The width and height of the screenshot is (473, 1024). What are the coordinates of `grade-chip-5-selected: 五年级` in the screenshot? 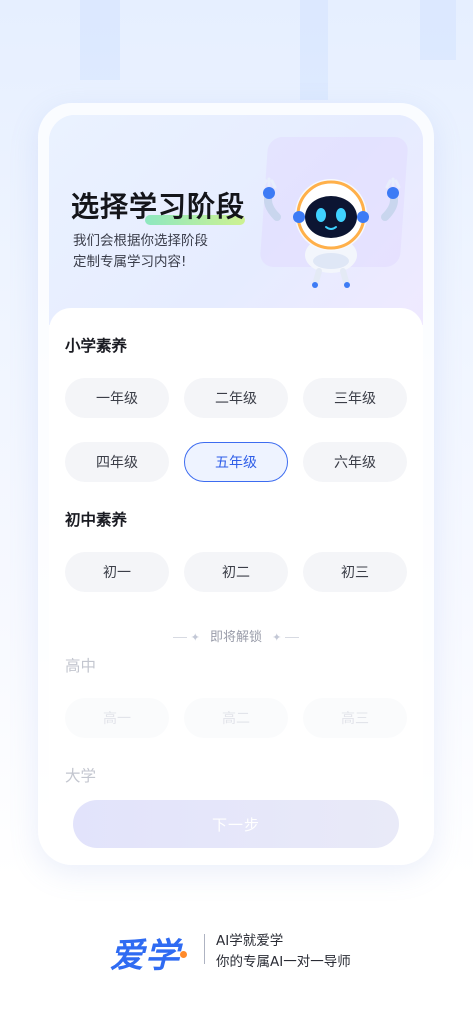 It's located at (236, 462).